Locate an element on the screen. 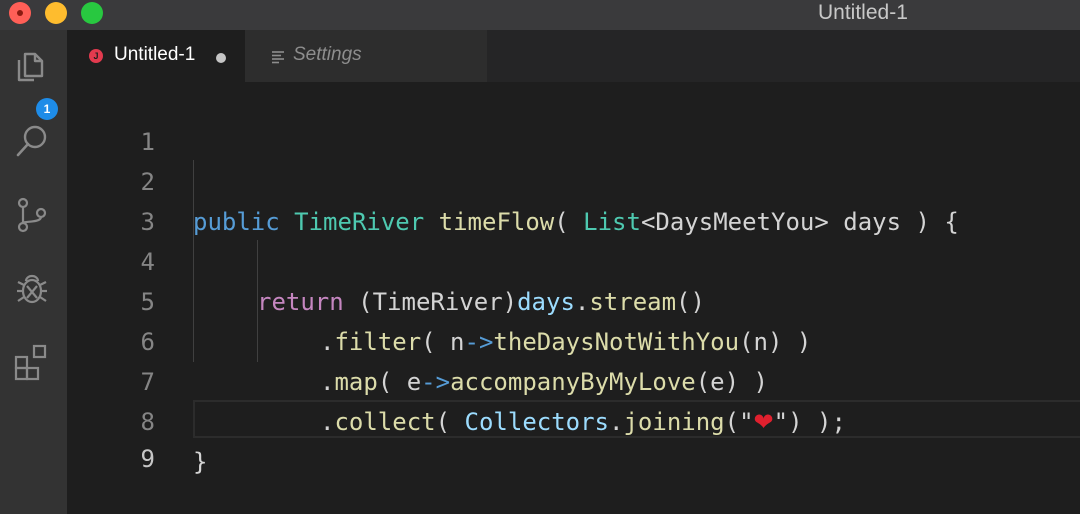 This screenshot has width=1080, height=514. activity-bar: 1 is located at coordinates (33, 272).